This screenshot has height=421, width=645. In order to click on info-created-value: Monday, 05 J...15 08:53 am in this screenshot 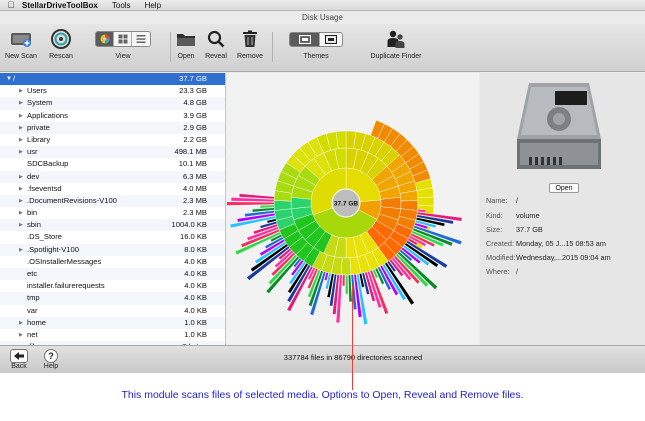, I will do `click(561, 243)`.